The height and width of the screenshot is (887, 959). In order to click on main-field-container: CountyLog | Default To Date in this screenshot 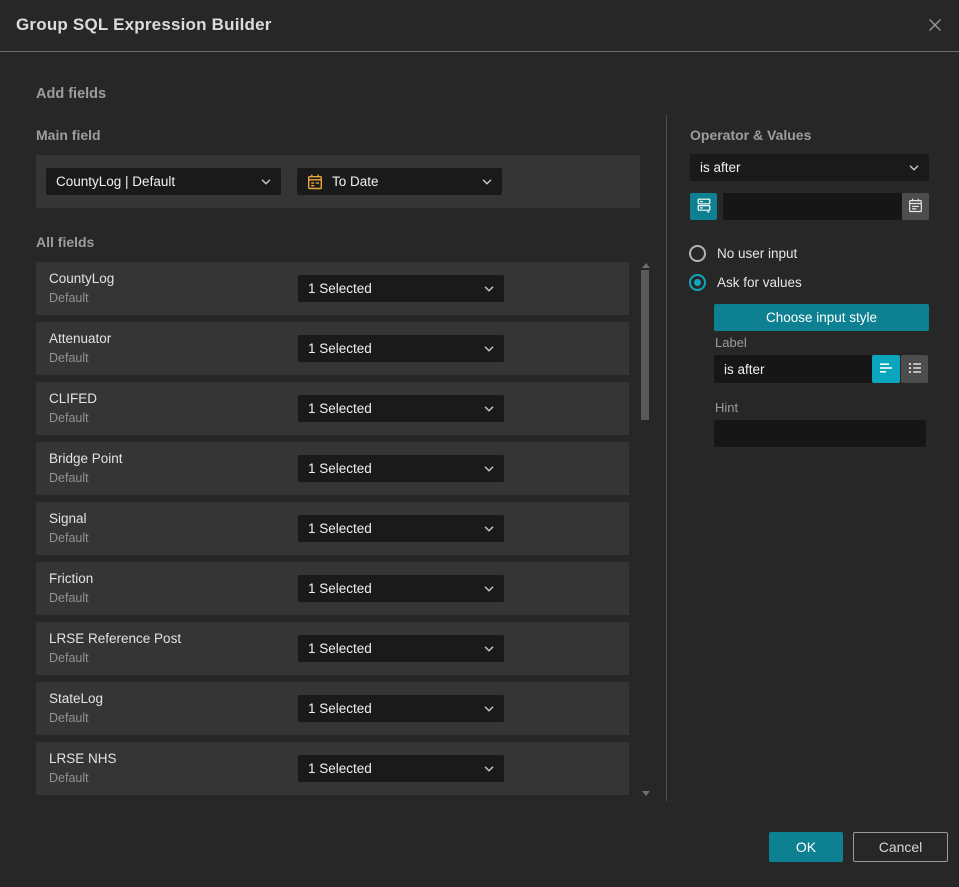, I will do `click(338, 181)`.